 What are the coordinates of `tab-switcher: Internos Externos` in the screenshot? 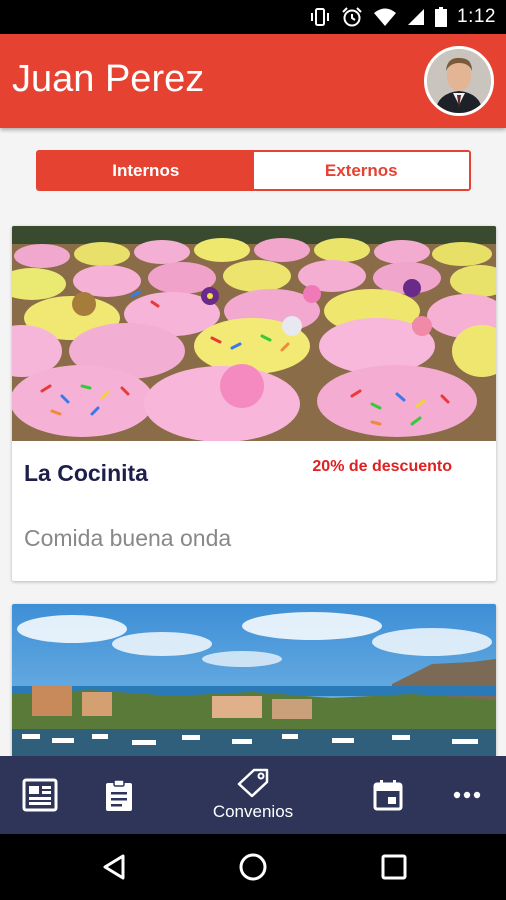 It's located at (253, 170).